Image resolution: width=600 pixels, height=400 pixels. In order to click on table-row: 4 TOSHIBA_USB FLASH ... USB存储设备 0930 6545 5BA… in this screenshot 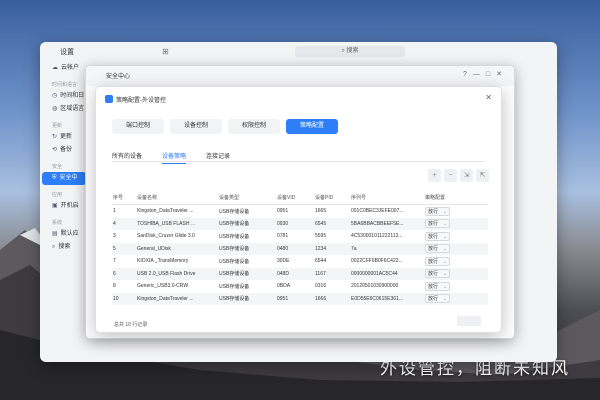, I will do `click(300, 223)`.